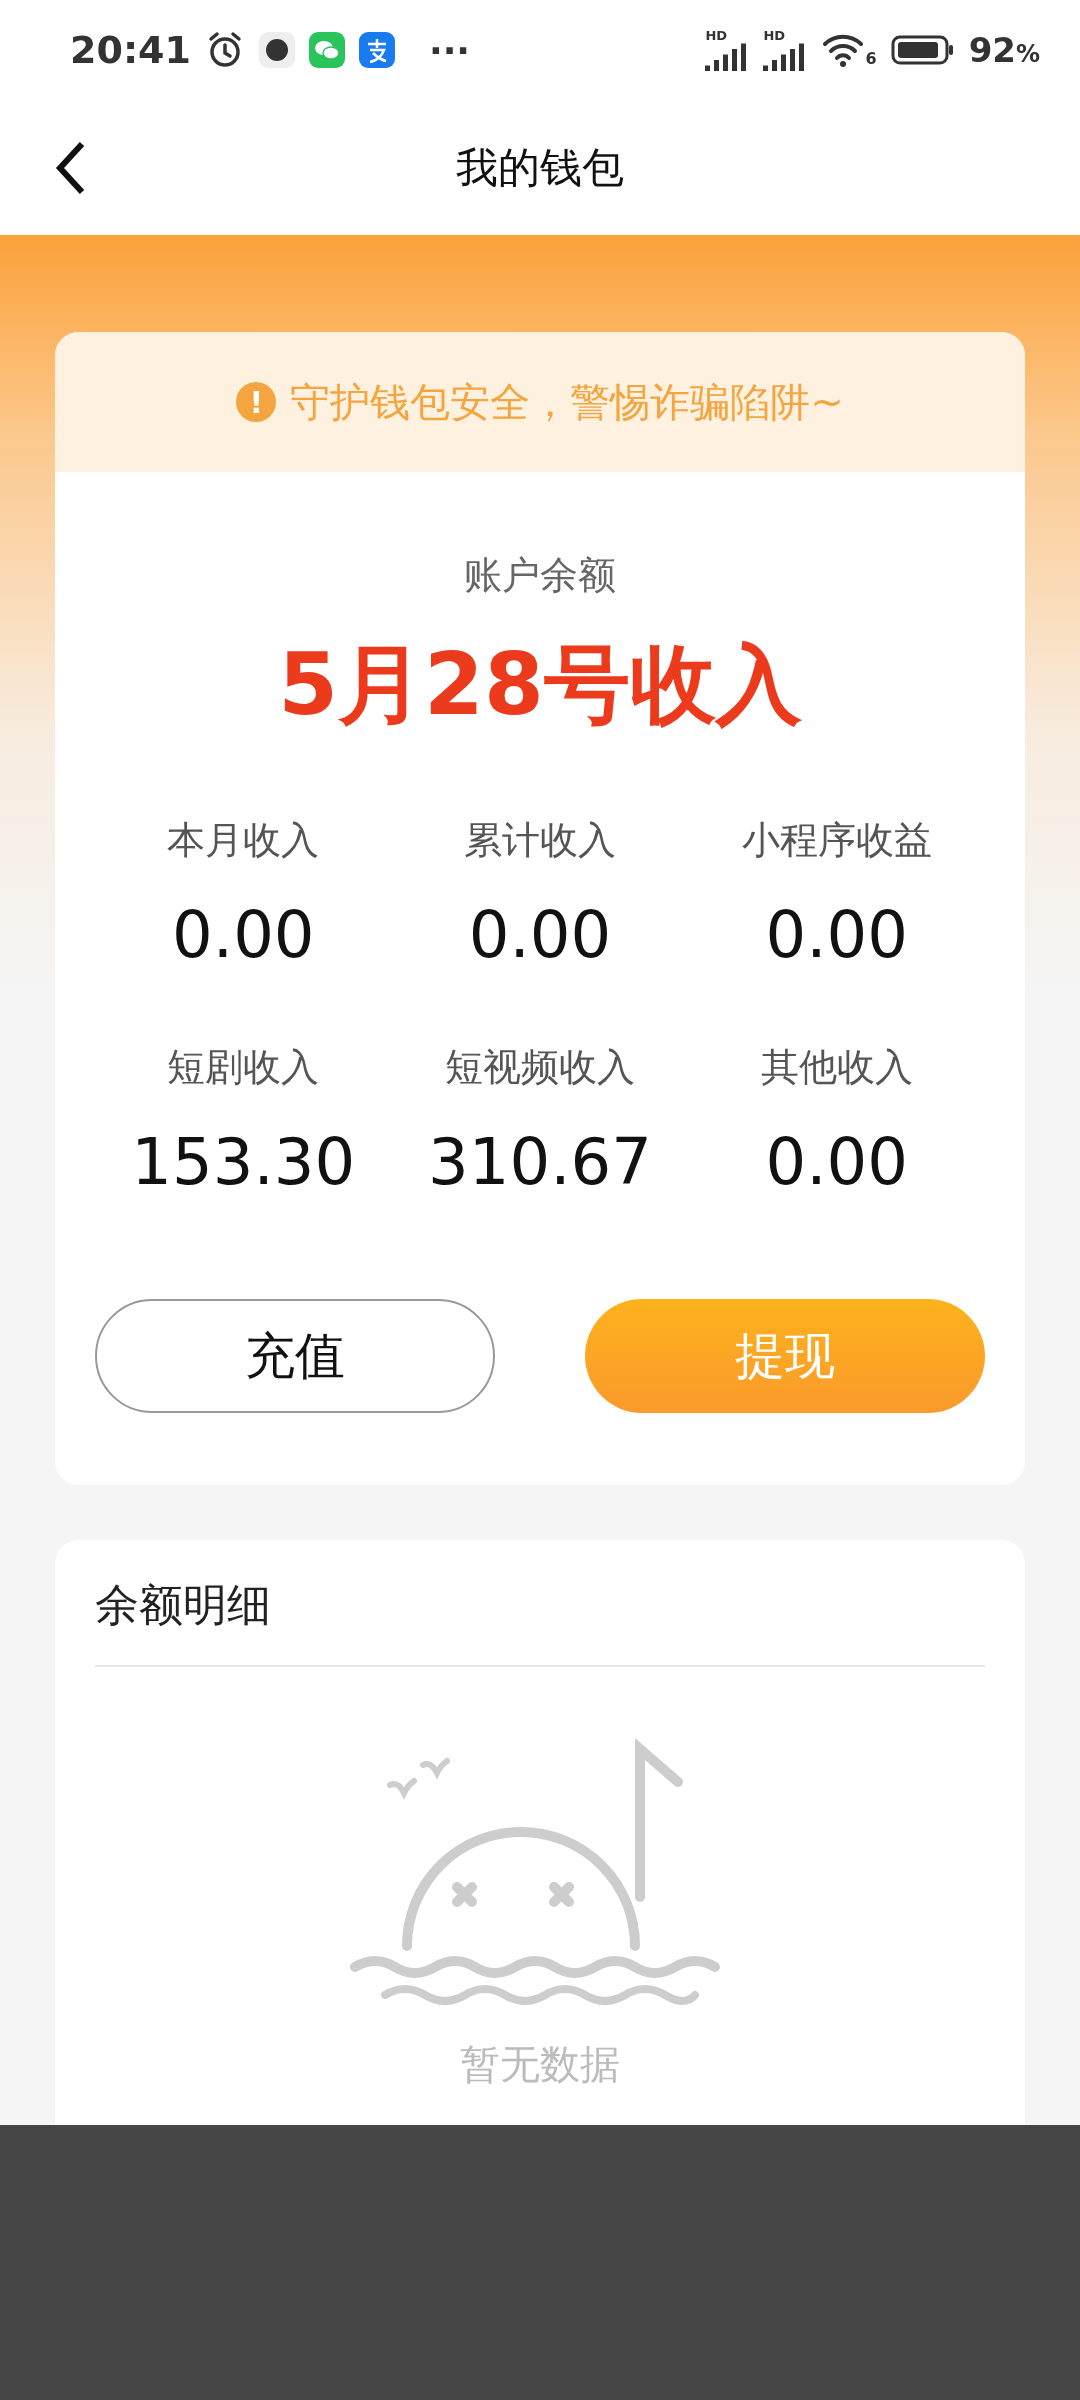  I want to click on chat-app-icon, so click(326, 50).